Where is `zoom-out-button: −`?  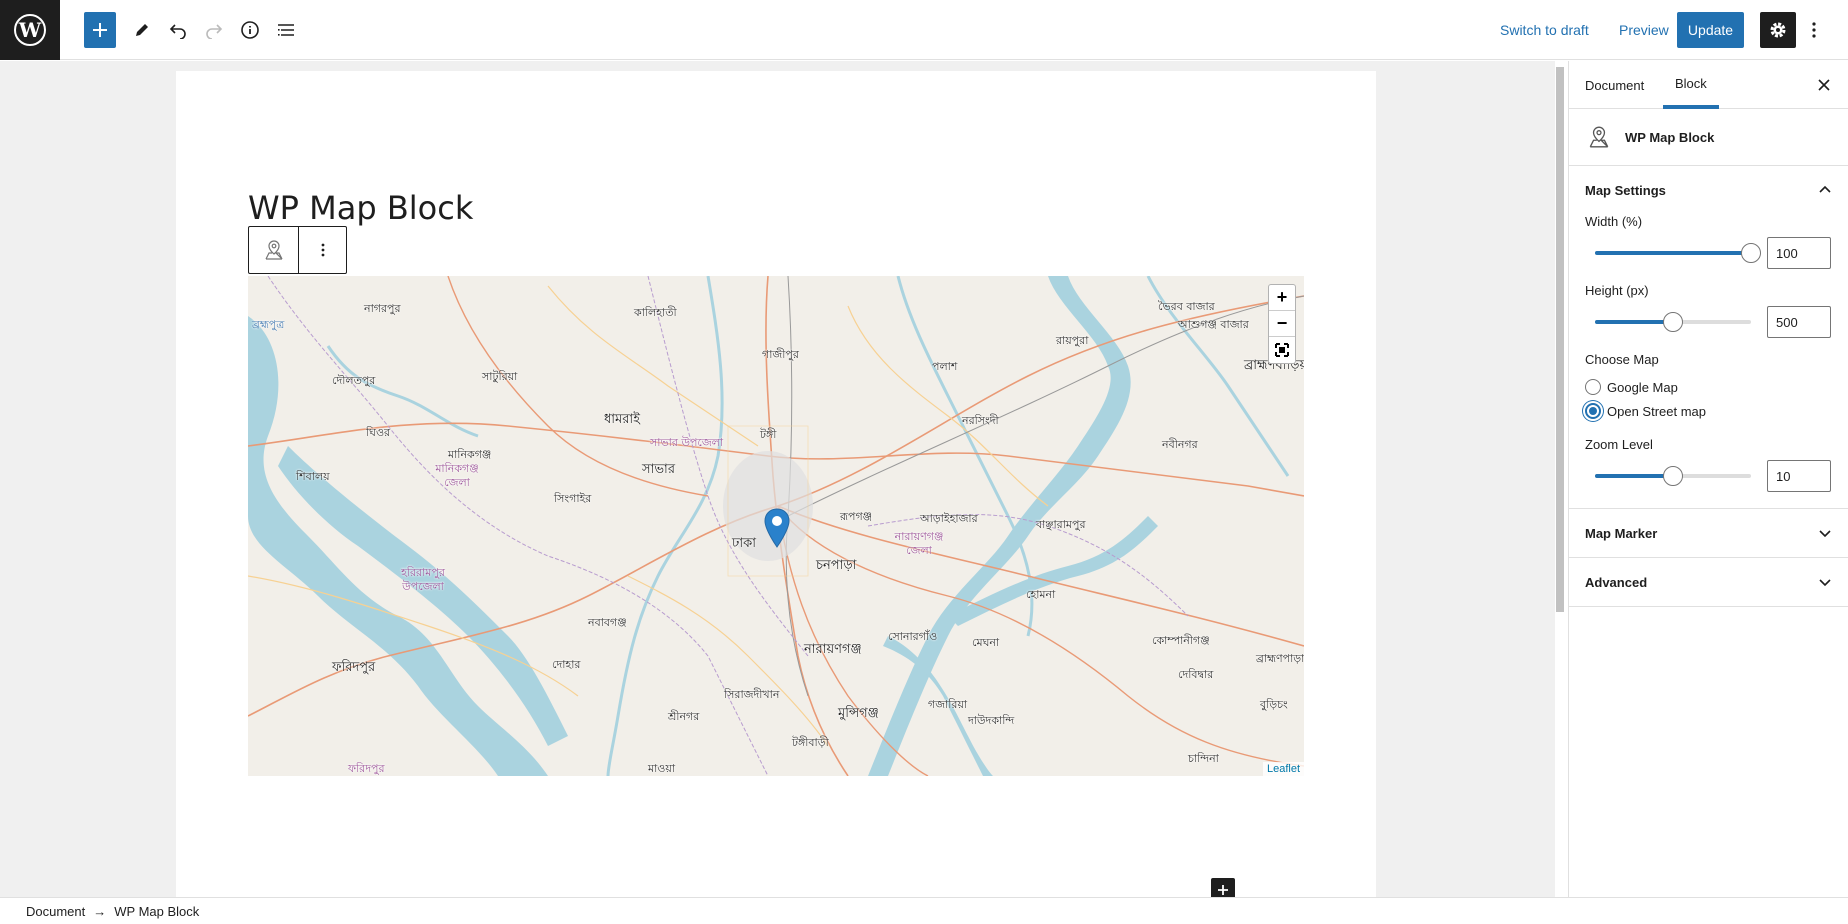 zoom-out-button: − is located at coordinates (1282, 324).